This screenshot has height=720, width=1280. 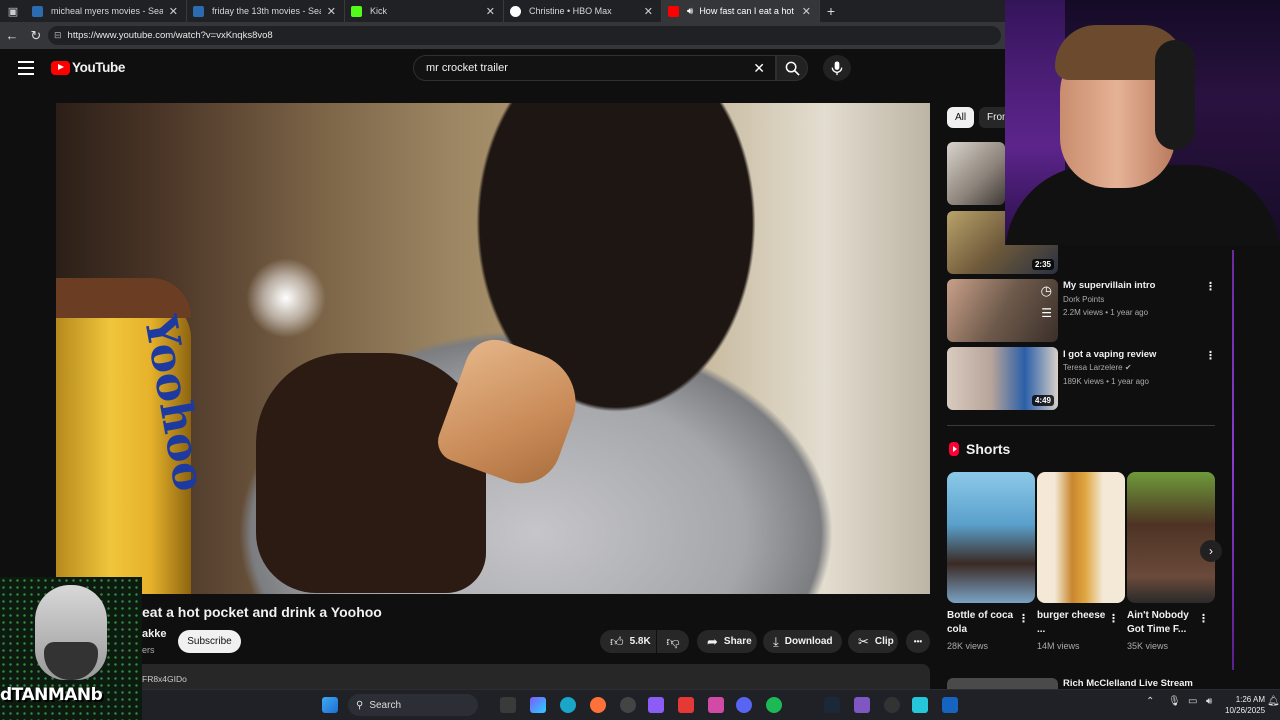 What do you see at coordinates (1209, 701) in the screenshot?
I see `volume-icon: 🔊︎` at bounding box center [1209, 701].